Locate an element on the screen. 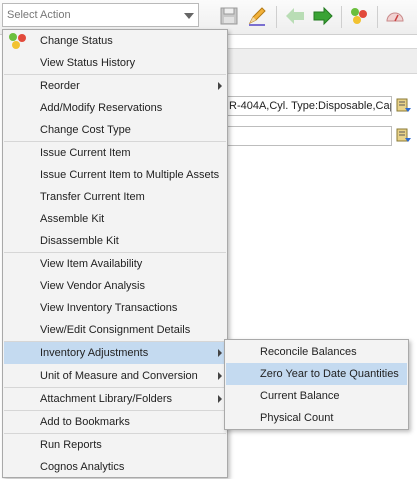  menu-item-label: Add to Bookmarks is located at coordinates (85, 422).